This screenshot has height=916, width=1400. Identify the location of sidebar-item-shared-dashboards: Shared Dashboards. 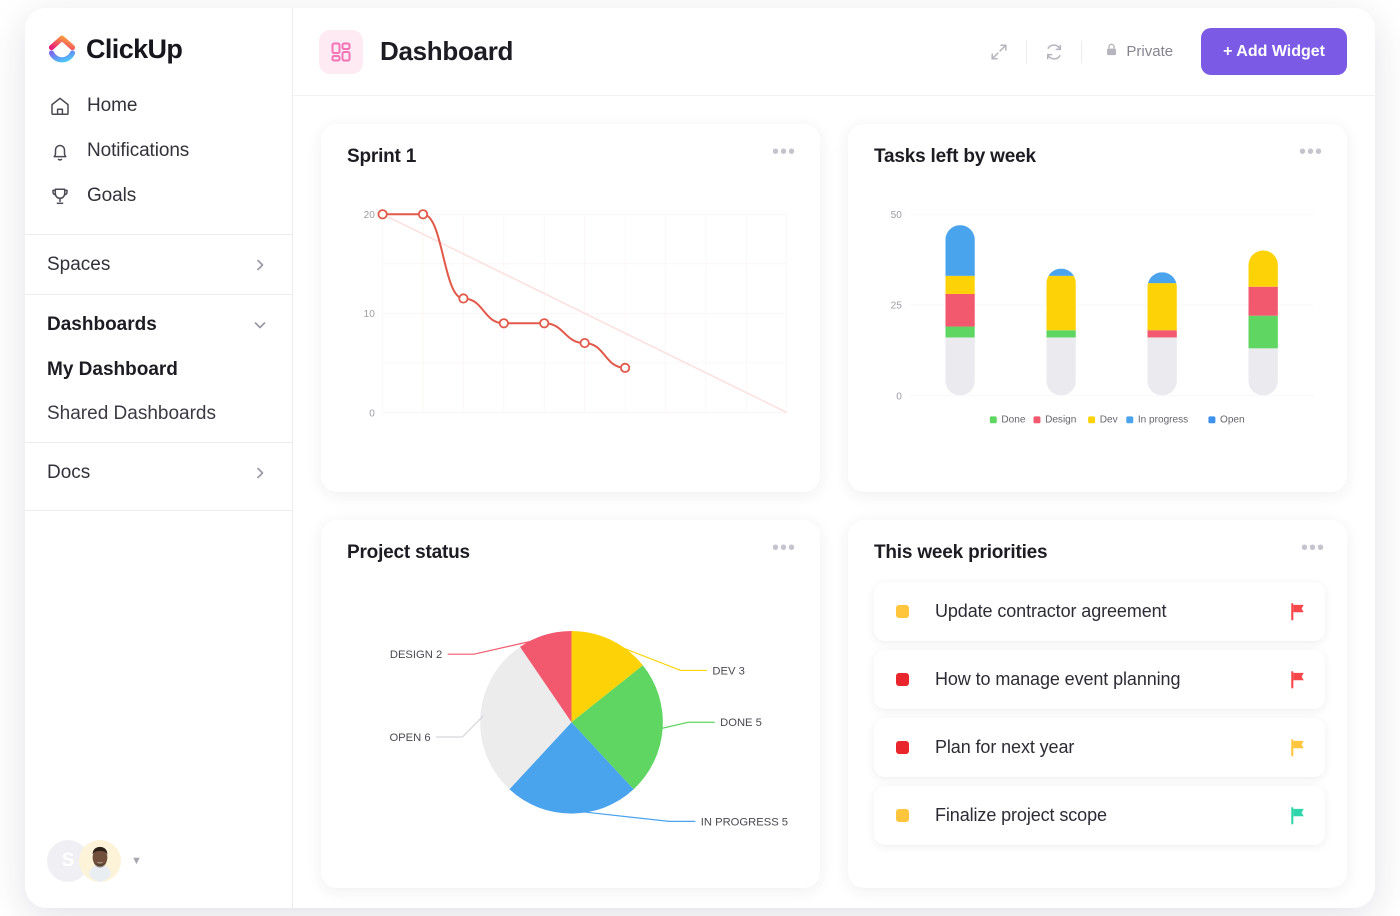
(158, 414).